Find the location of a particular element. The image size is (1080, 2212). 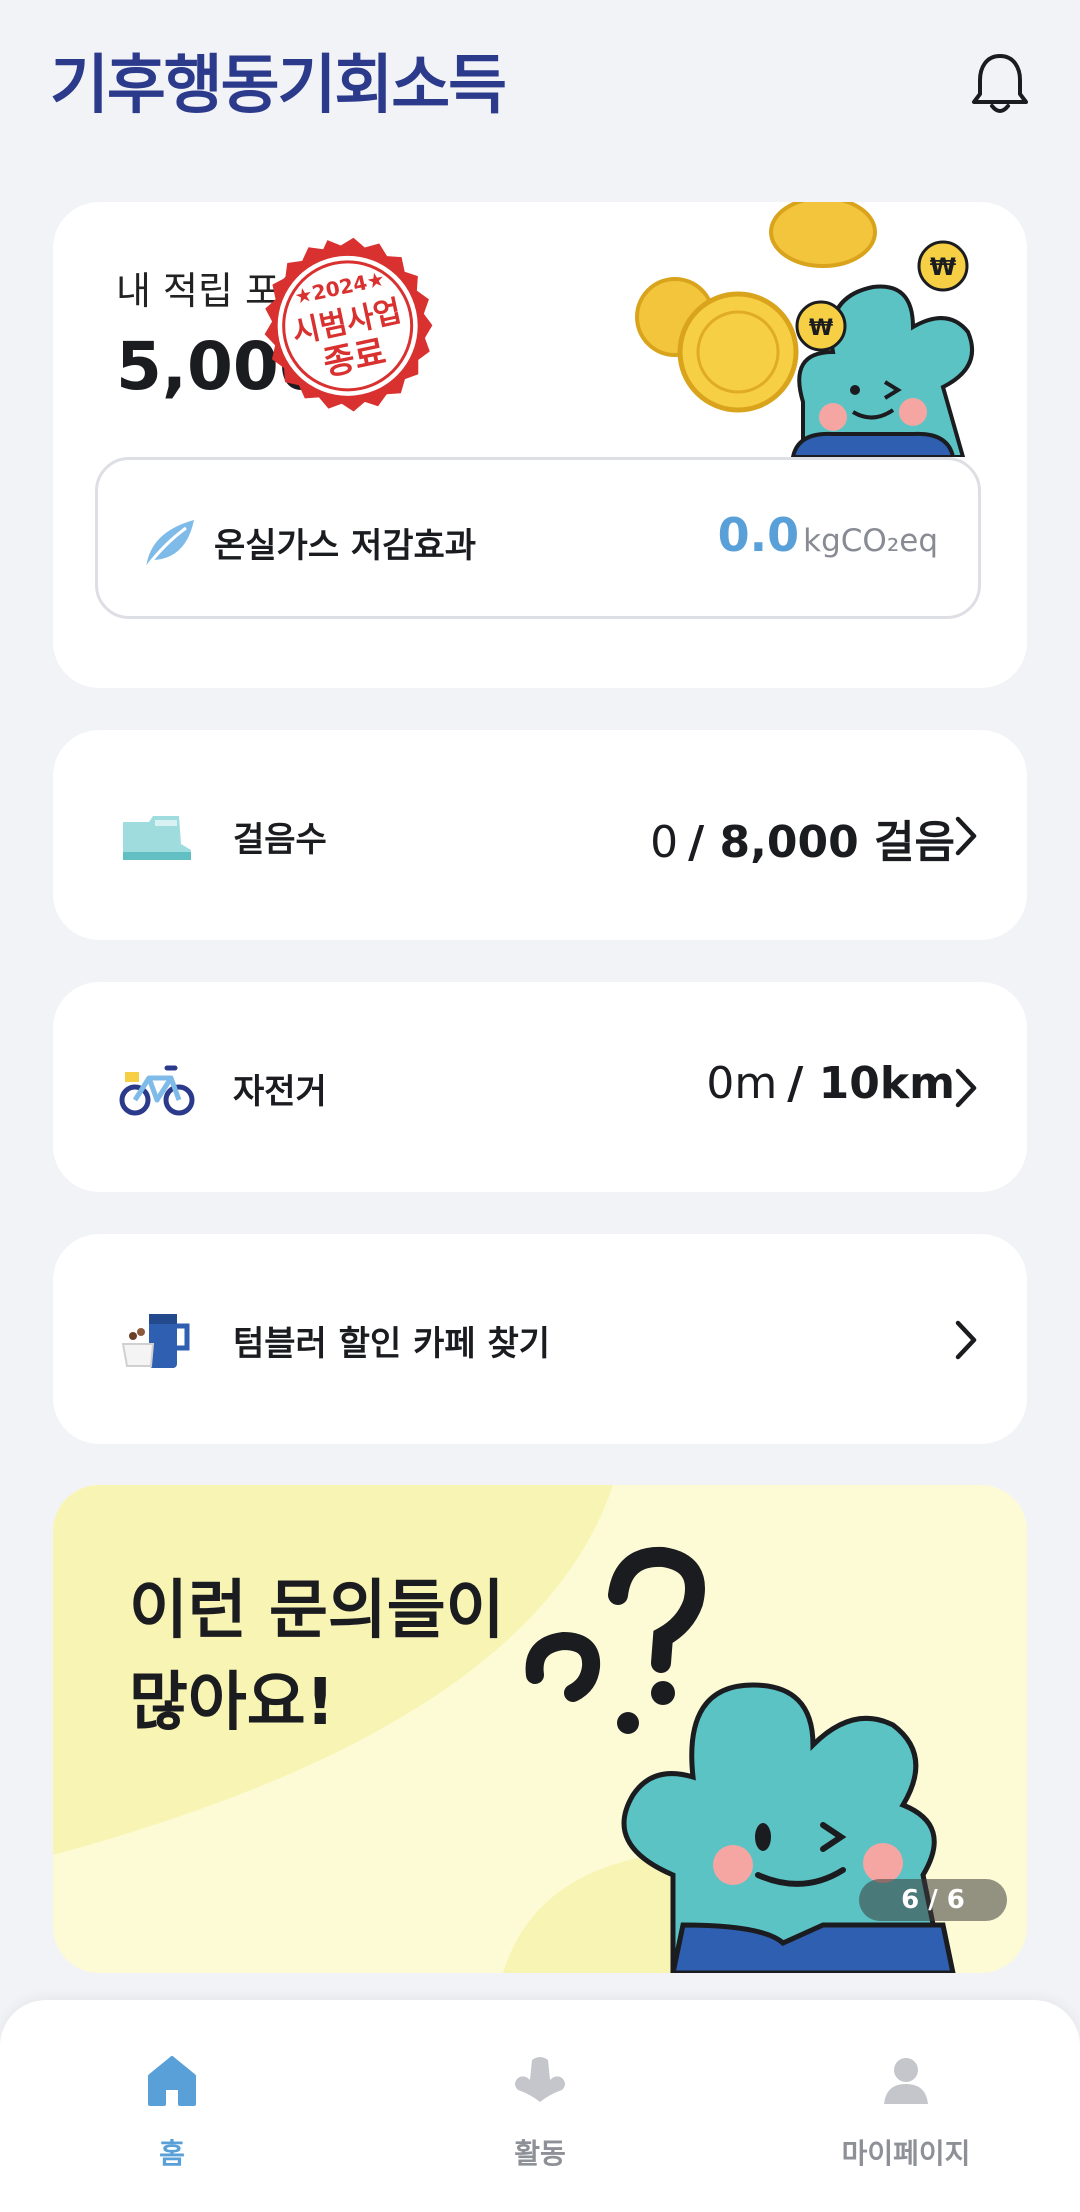

tab-mypage-label: 마이페이지 is located at coordinates (906, 2153).